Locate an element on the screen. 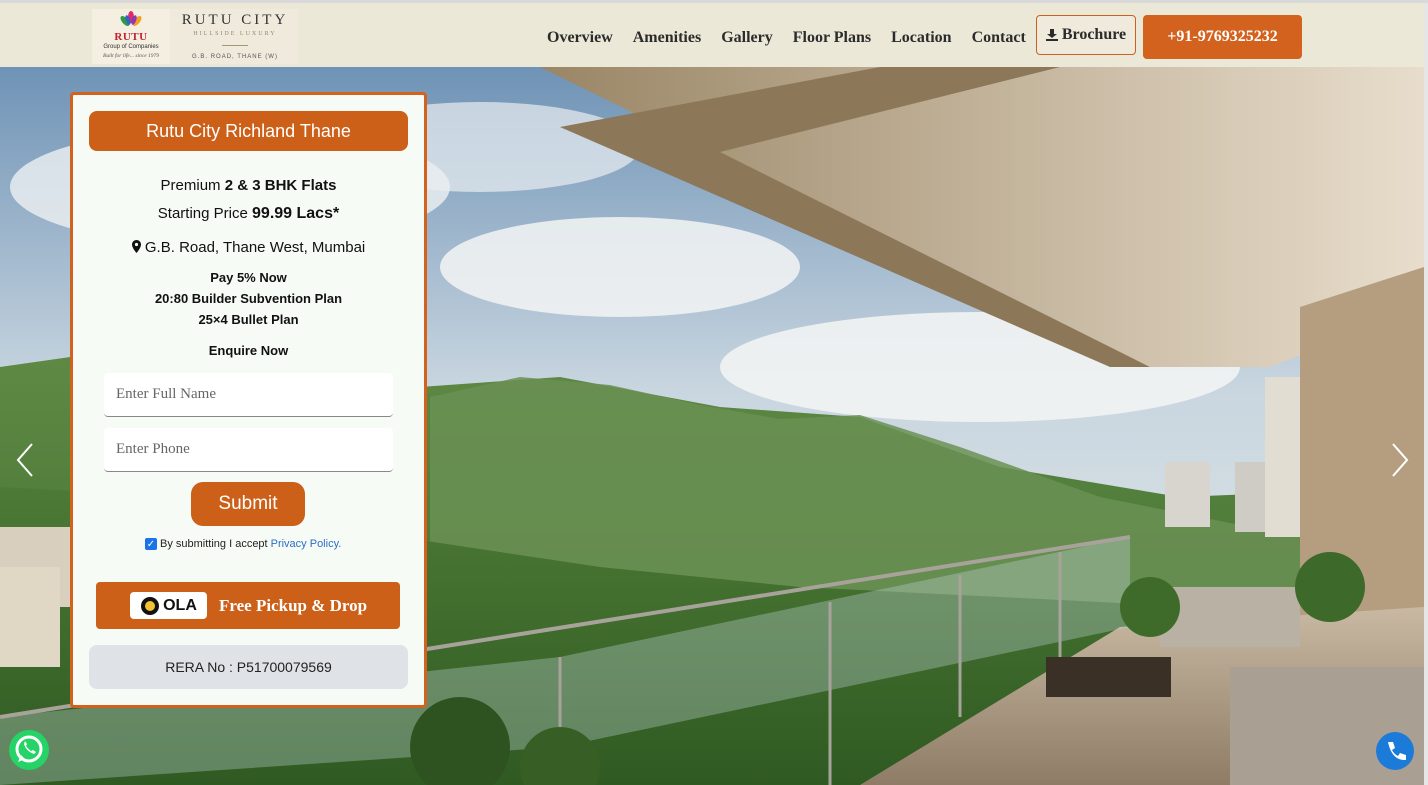 The height and width of the screenshot is (785, 1428). premium-line: Premium 2 & 3 BHK Flats is located at coordinates (248, 185).